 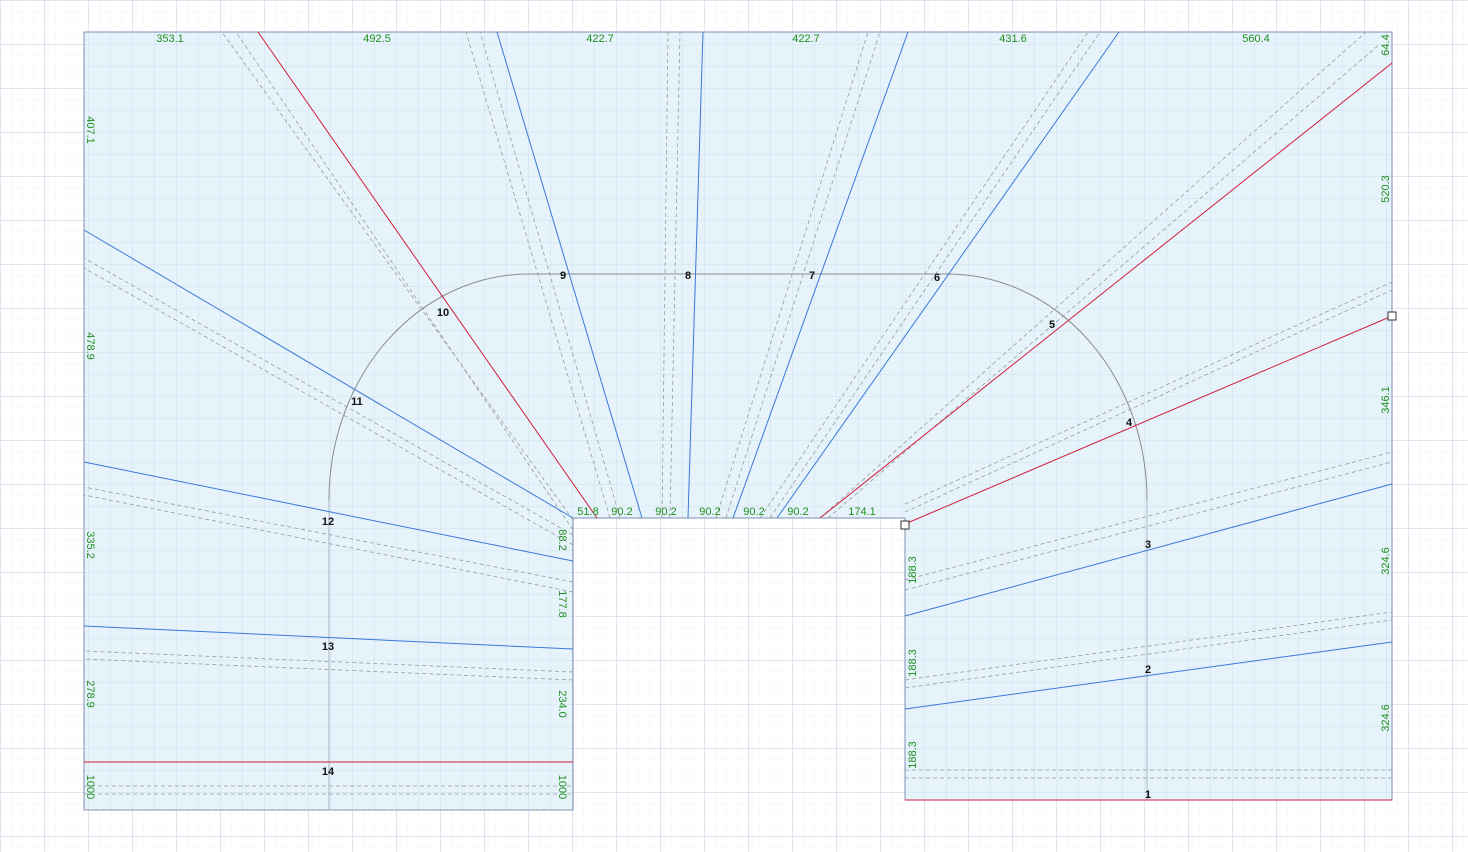 I want to click on step-number-3: 3, so click(x=1148, y=545).